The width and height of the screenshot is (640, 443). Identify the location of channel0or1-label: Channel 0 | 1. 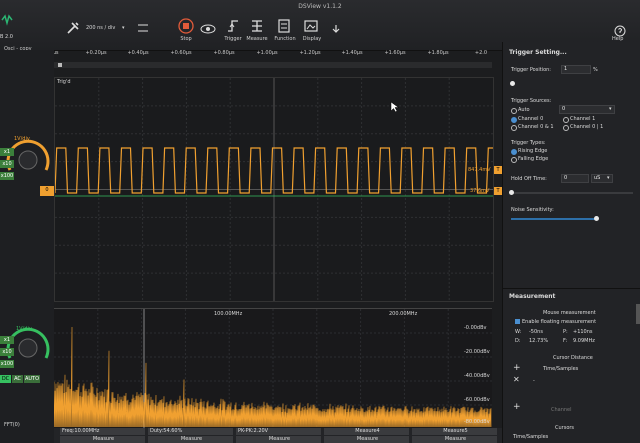
(587, 127).